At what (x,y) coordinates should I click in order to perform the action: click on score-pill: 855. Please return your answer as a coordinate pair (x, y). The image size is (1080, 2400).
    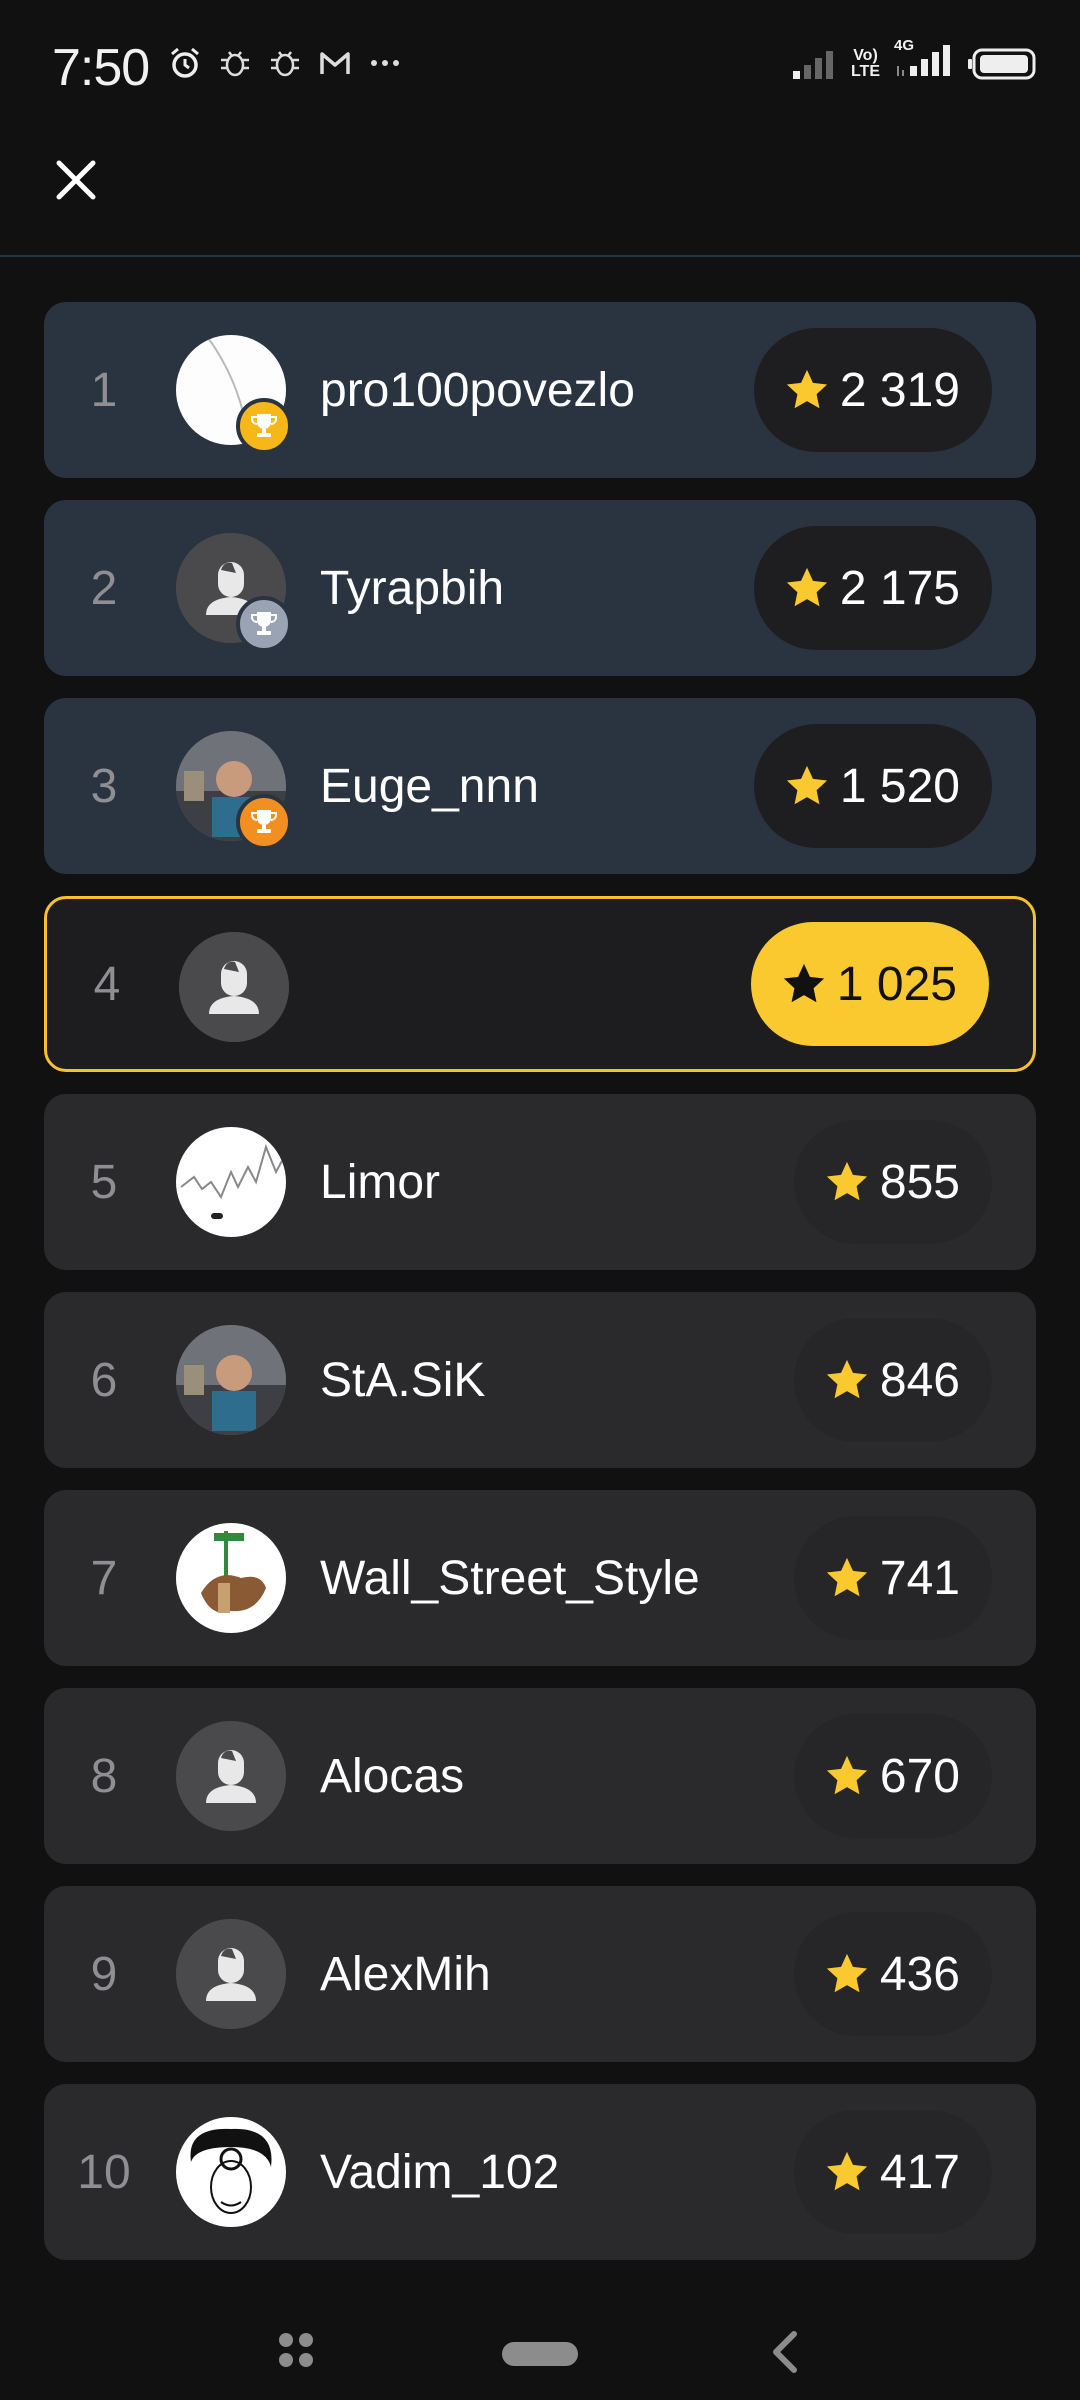
    Looking at the image, I should click on (892, 1182).